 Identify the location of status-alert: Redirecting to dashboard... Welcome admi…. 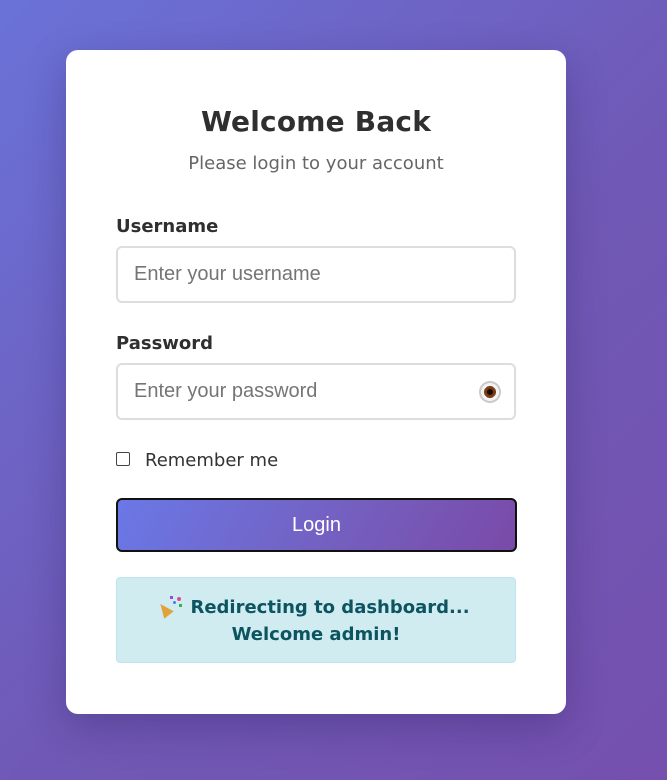
(316, 620).